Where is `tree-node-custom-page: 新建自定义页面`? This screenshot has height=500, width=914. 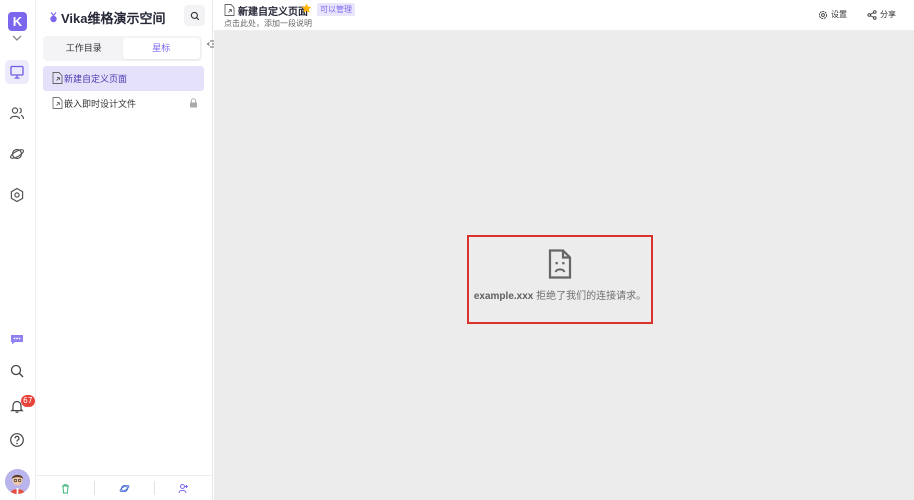 tree-node-custom-page: 新建自定义页面 is located at coordinates (123, 78).